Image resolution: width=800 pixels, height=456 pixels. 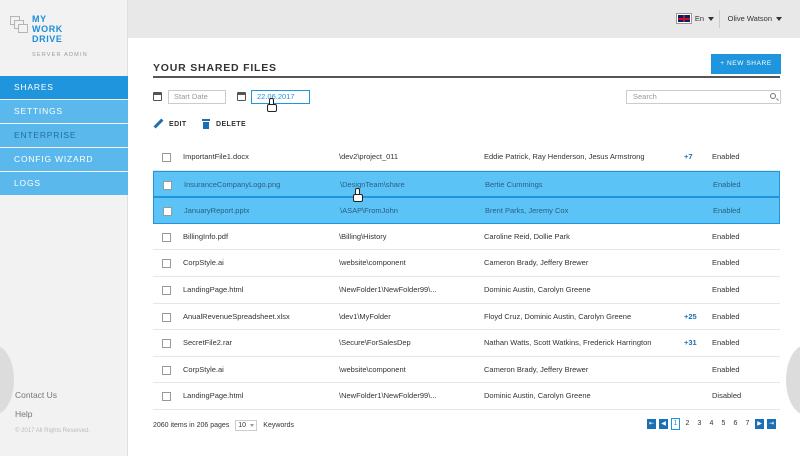 I want to click on page-number-2: 2, so click(x=687, y=424).